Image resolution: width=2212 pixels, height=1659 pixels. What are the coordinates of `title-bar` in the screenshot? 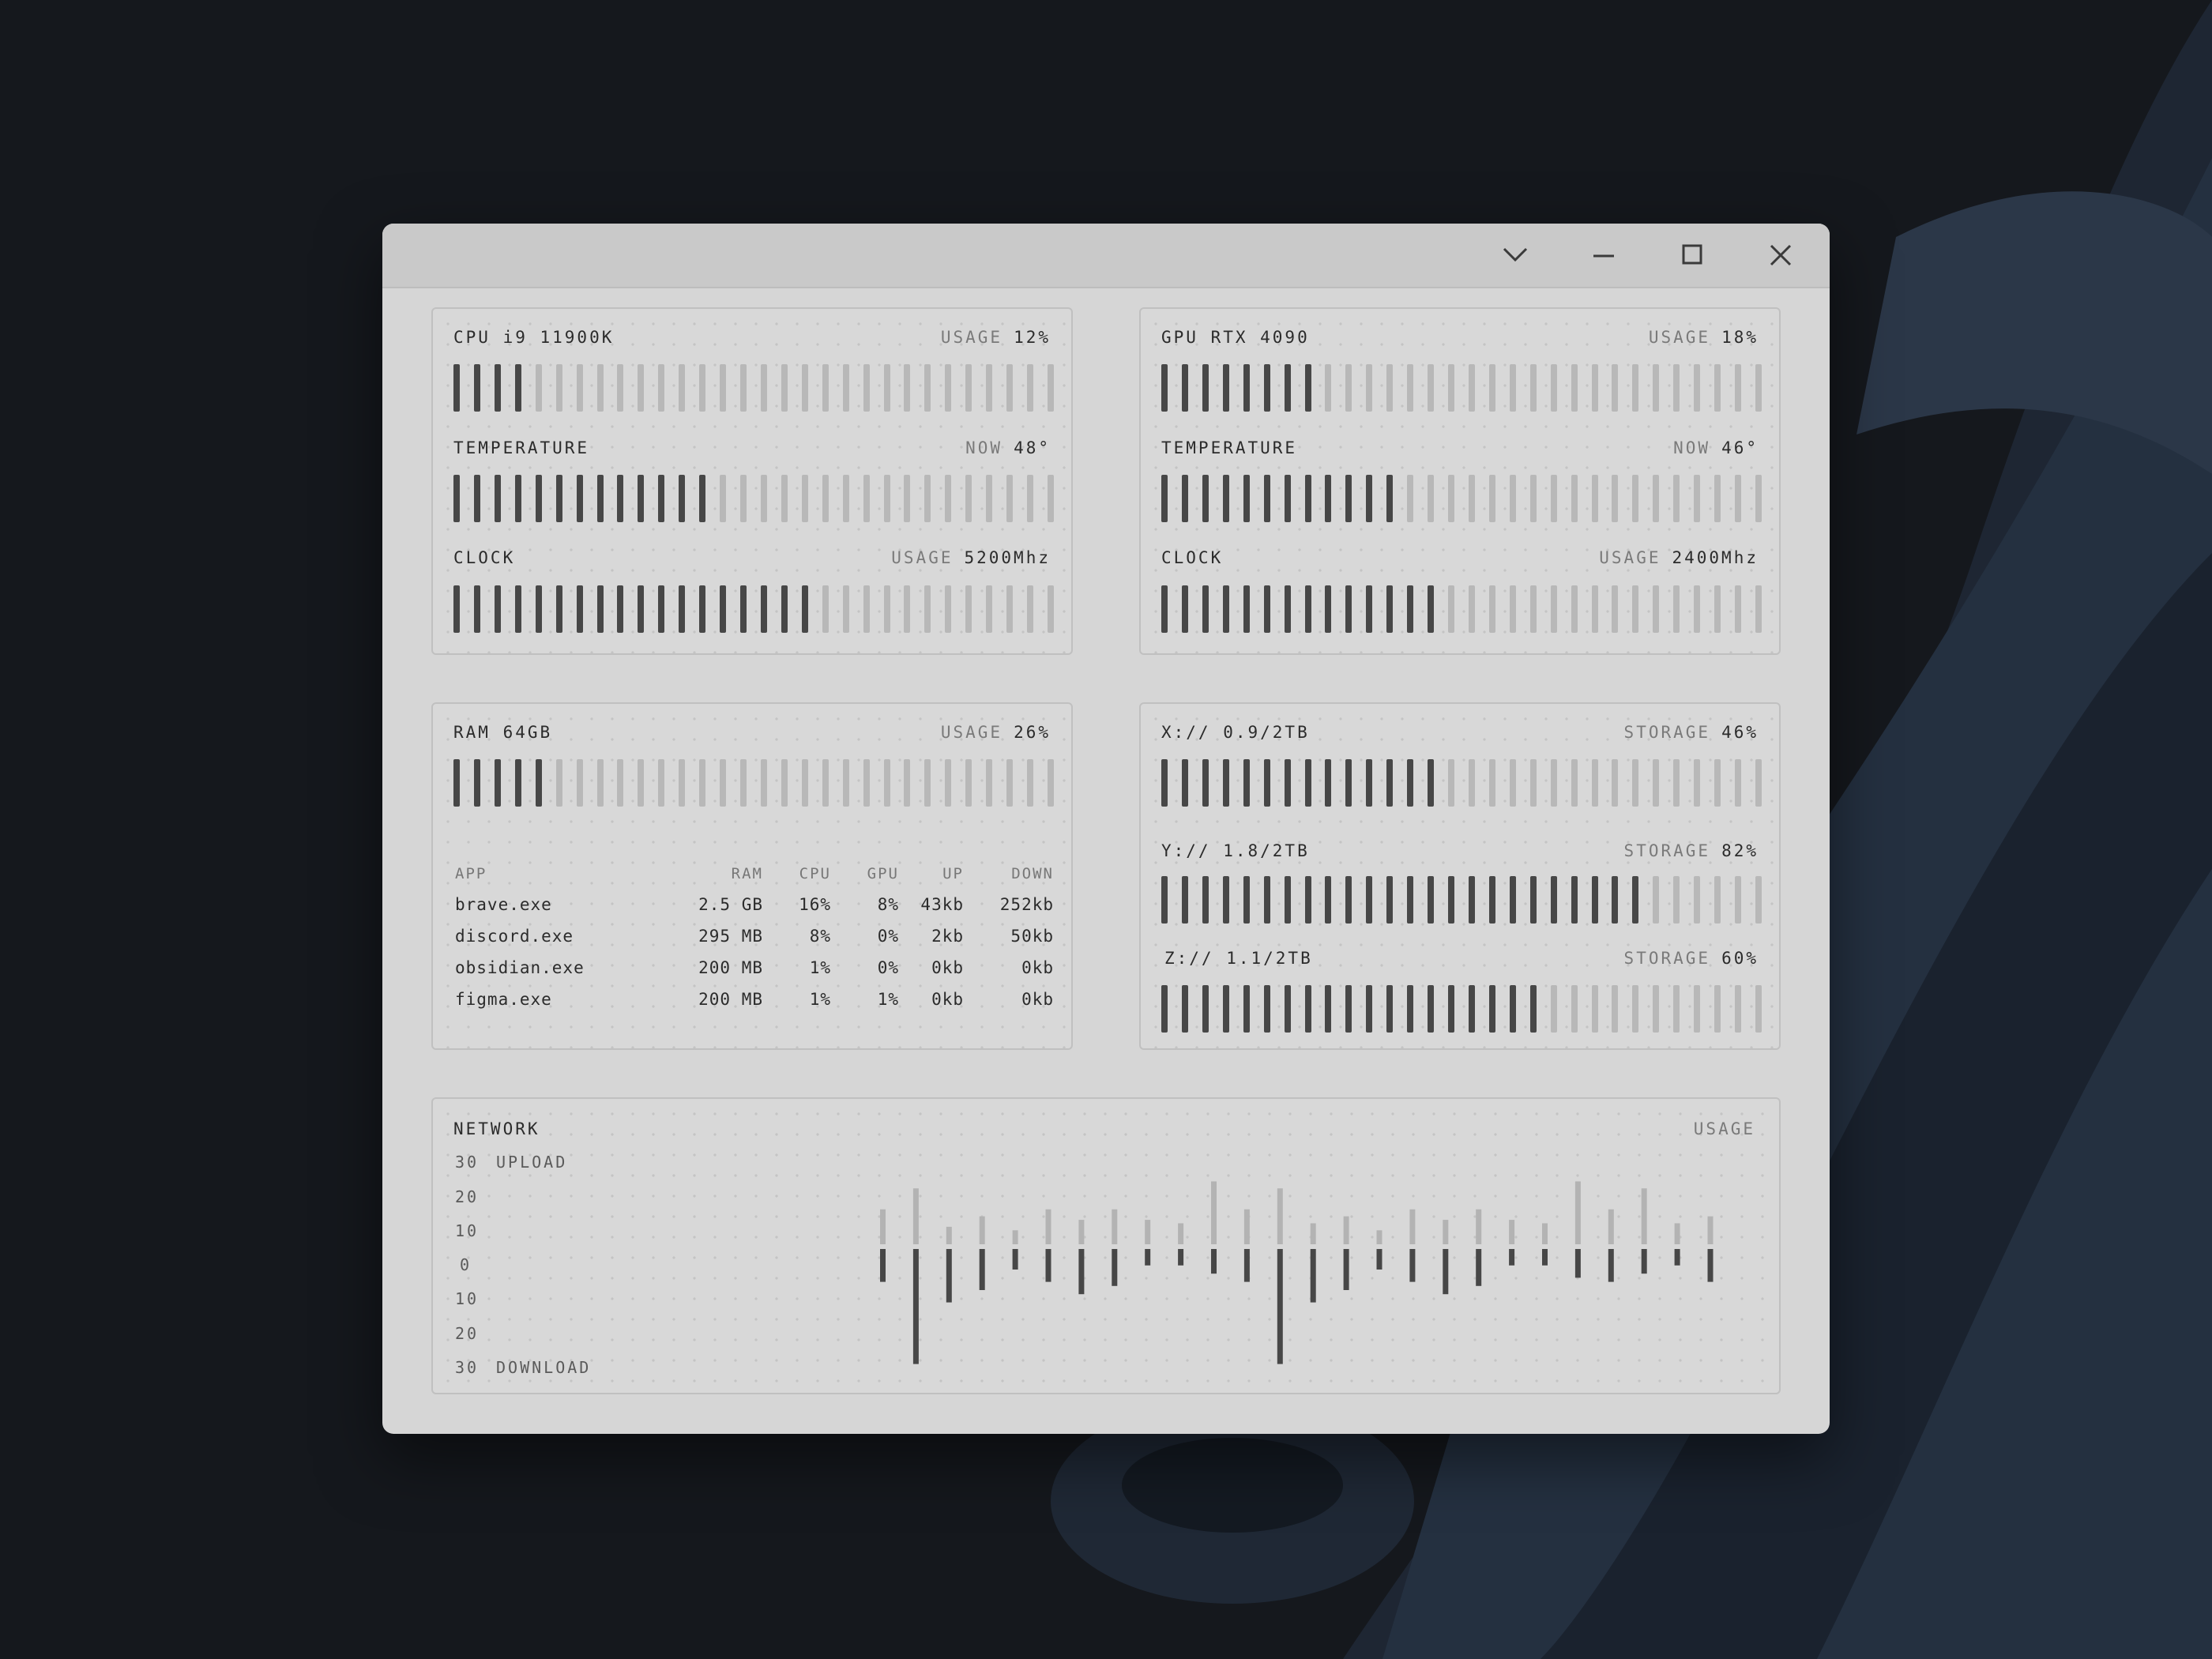 It's located at (1106, 256).